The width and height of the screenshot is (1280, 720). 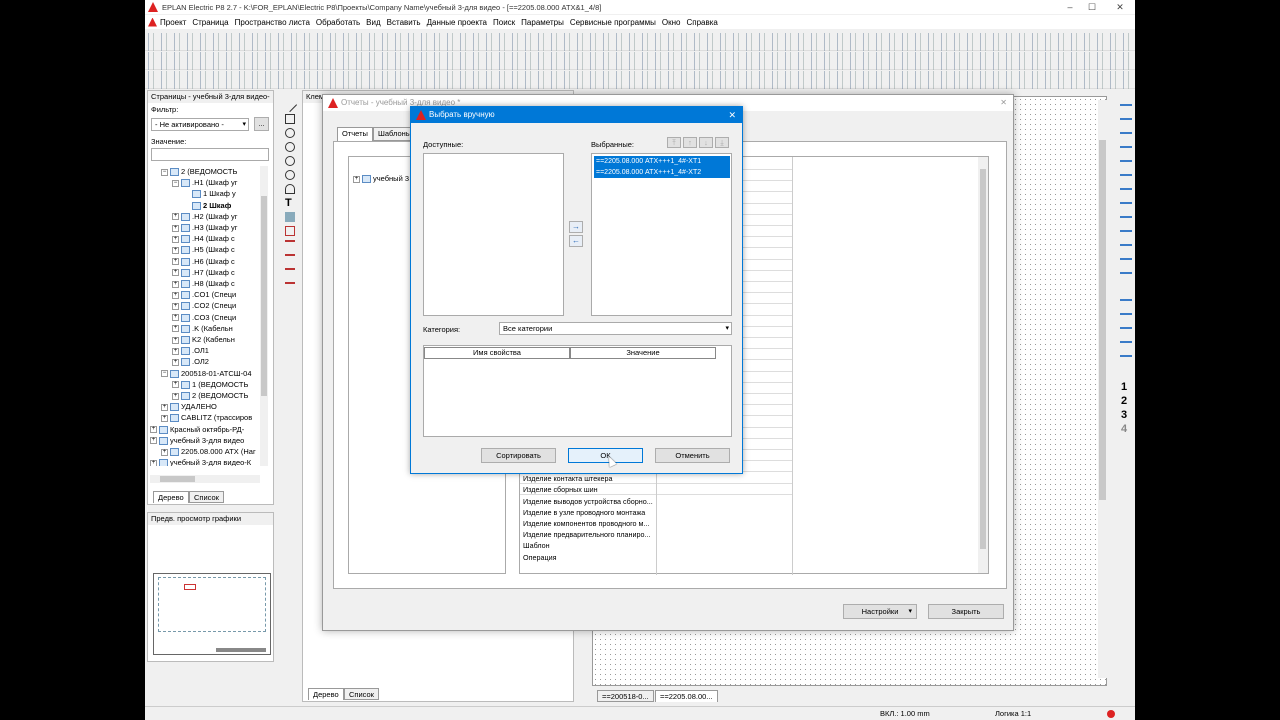 I want to click on tree-item: + учебный 3-для видео-К, so click(x=200, y=461).